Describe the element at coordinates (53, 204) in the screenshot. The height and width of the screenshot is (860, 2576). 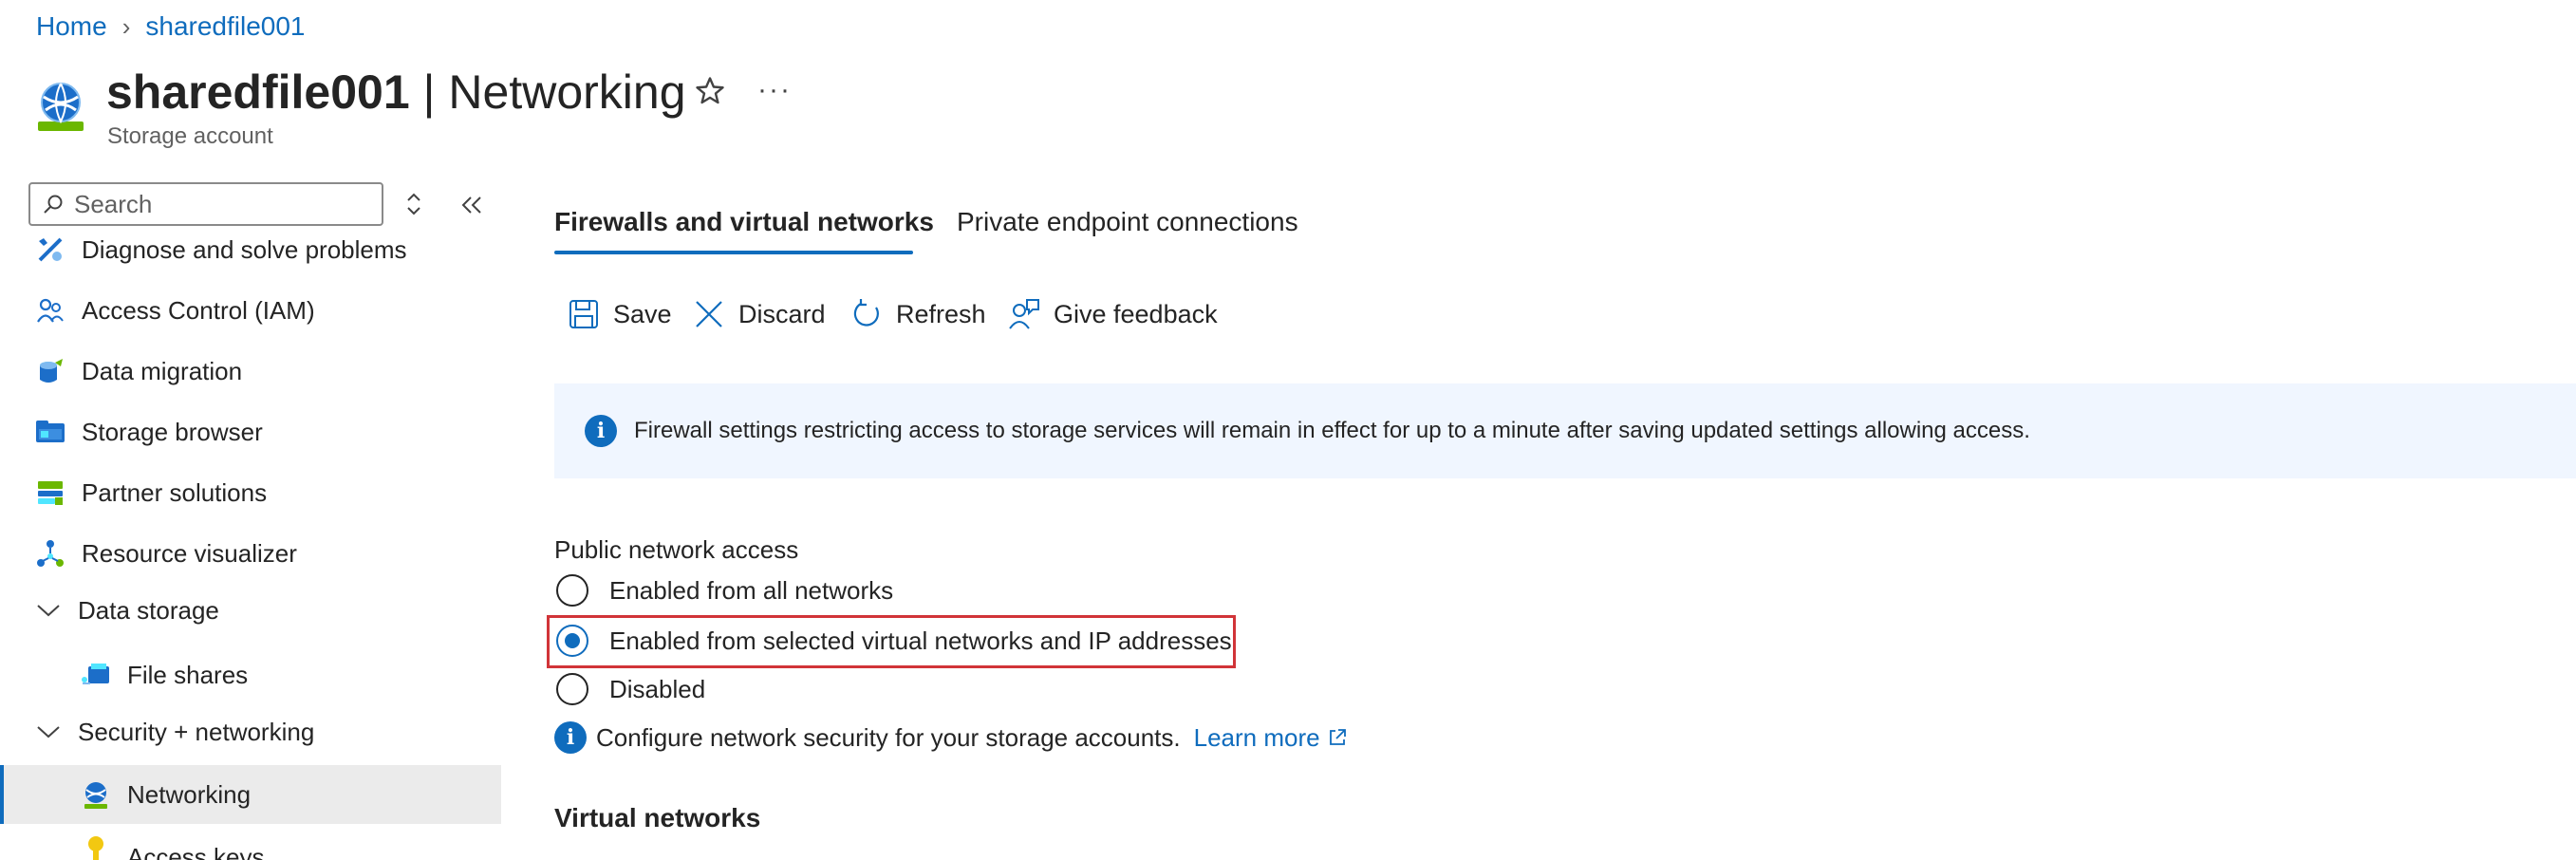
I see `search-icon` at that location.